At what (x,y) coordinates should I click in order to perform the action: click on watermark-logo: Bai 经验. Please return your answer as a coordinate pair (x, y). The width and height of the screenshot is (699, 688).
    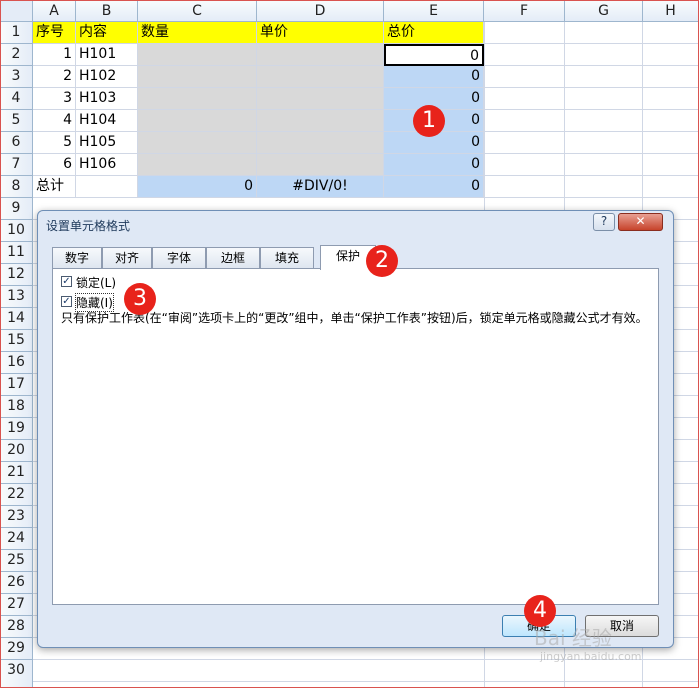
    Looking at the image, I should click on (573, 638).